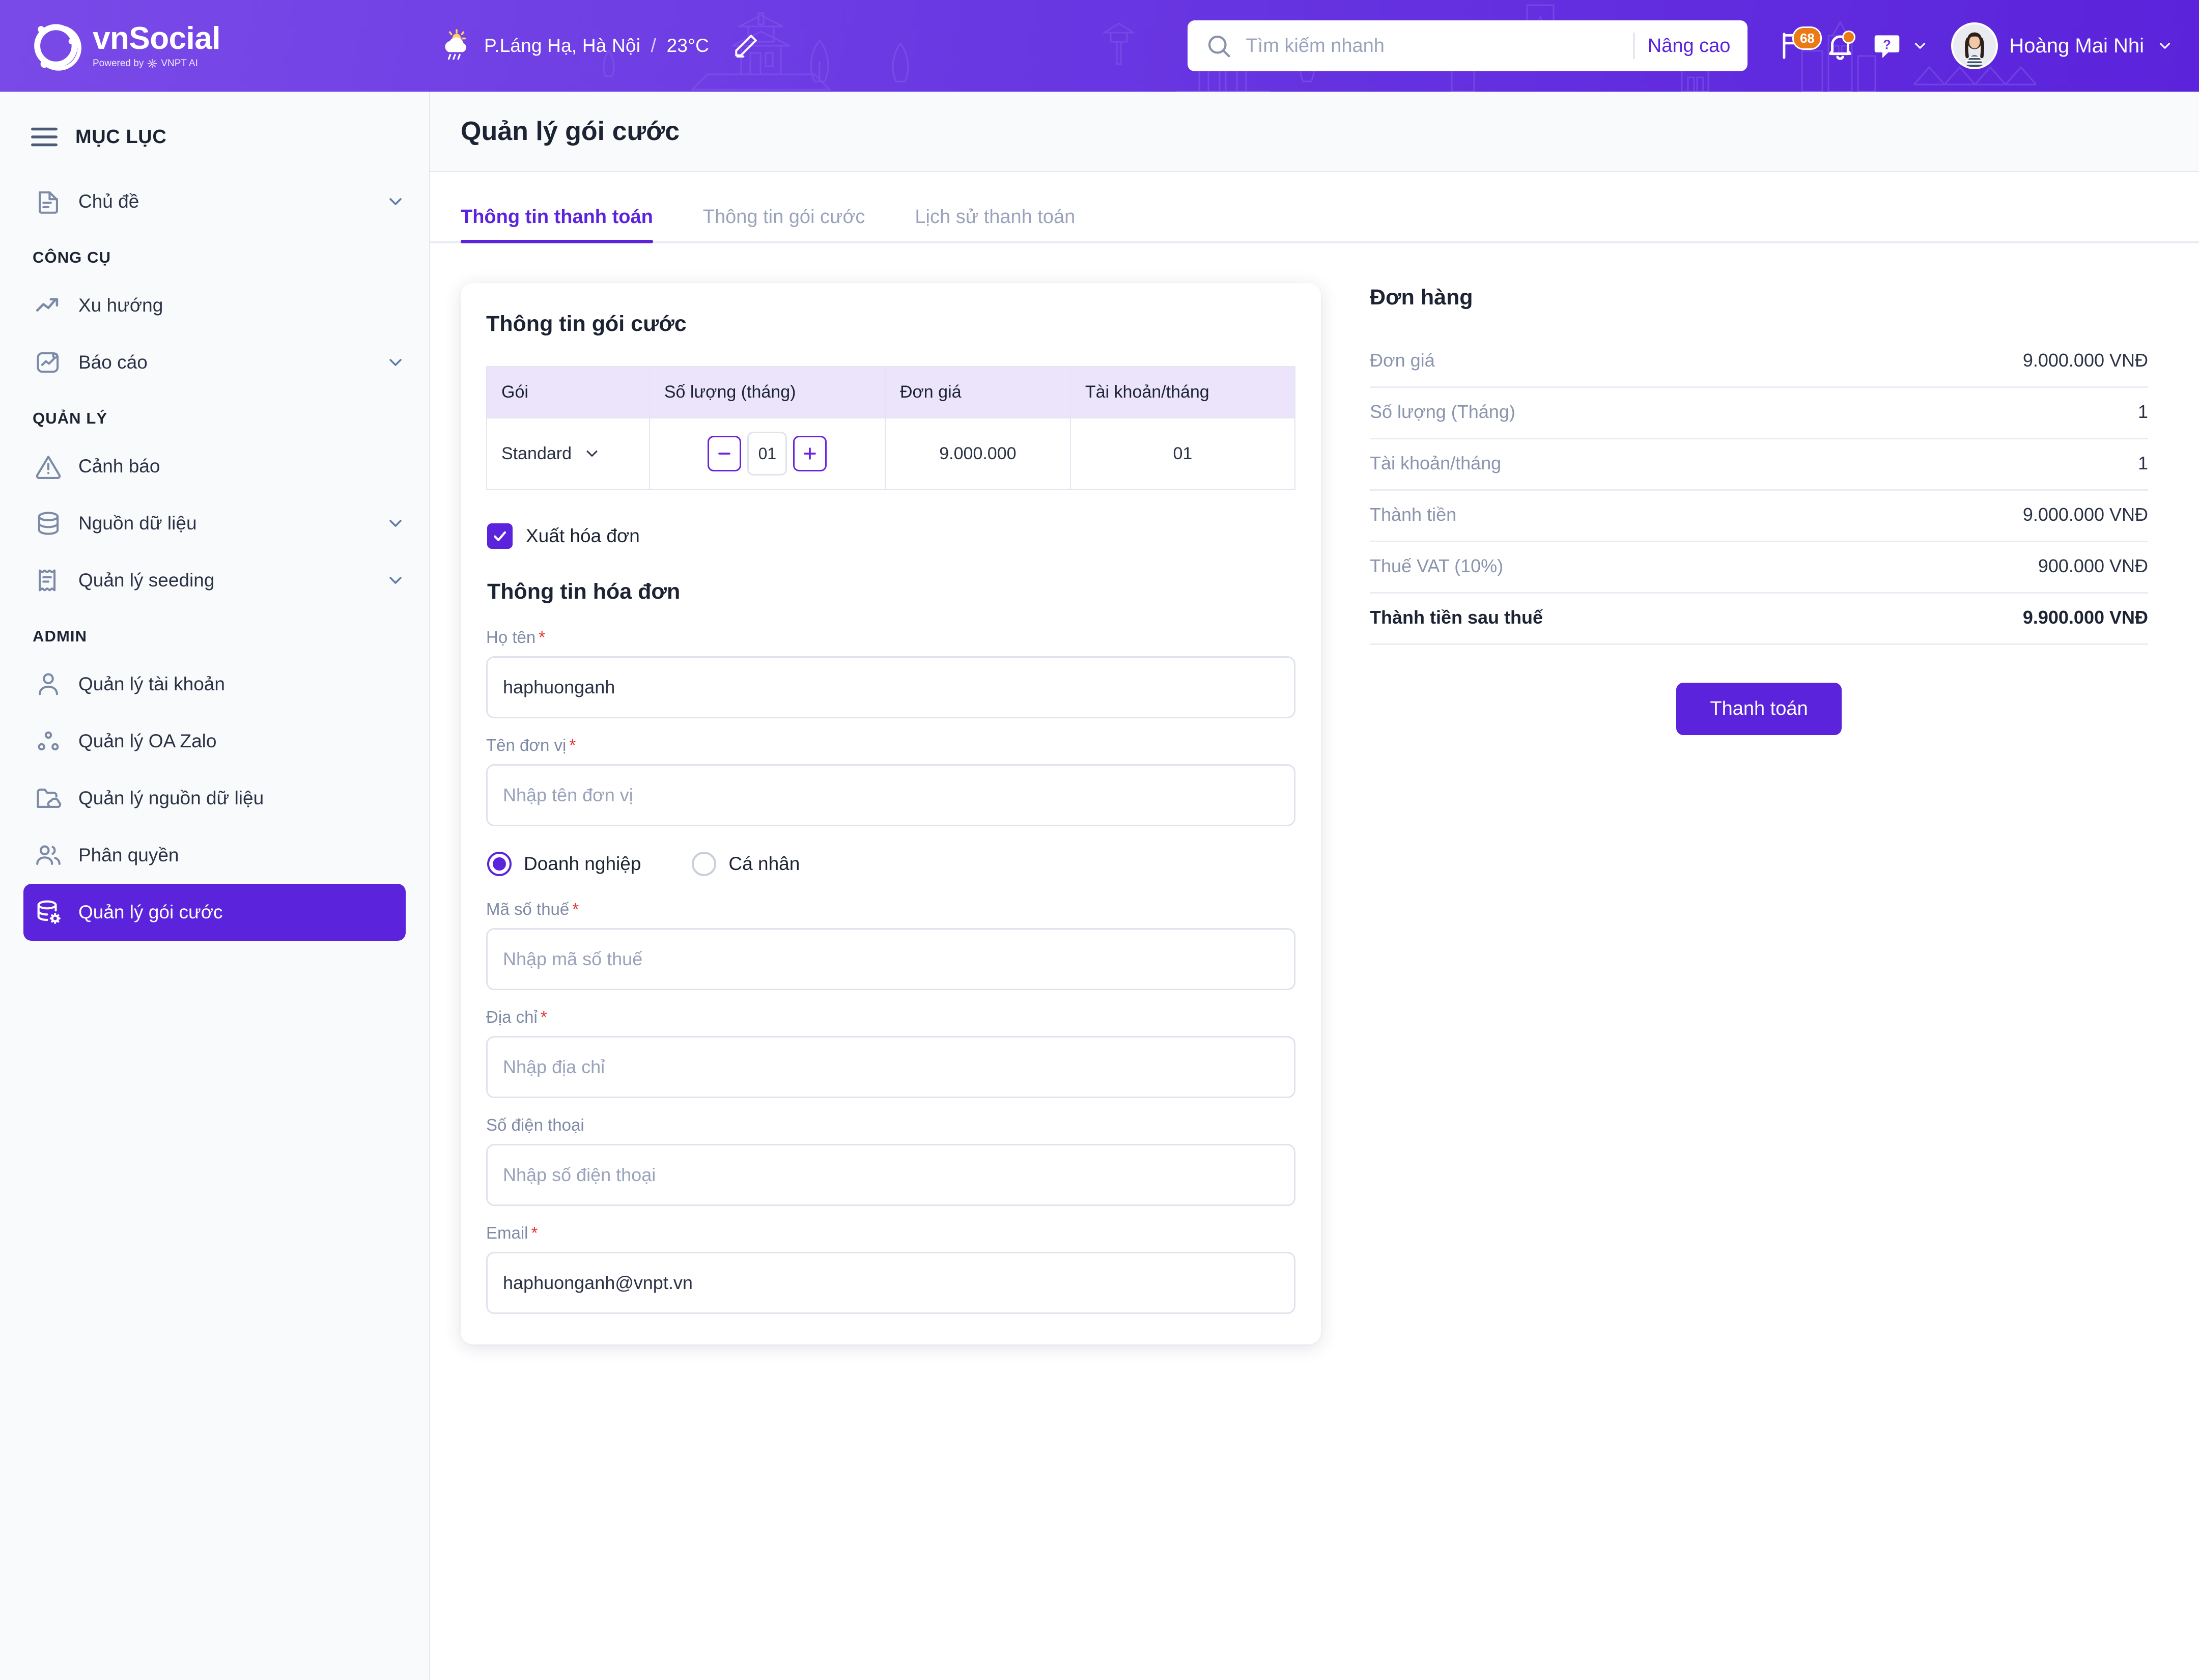 This screenshot has width=2199, height=1680. What do you see at coordinates (48, 362) in the screenshot?
I see `chart-box-icon` at bounding box center [48, 362].